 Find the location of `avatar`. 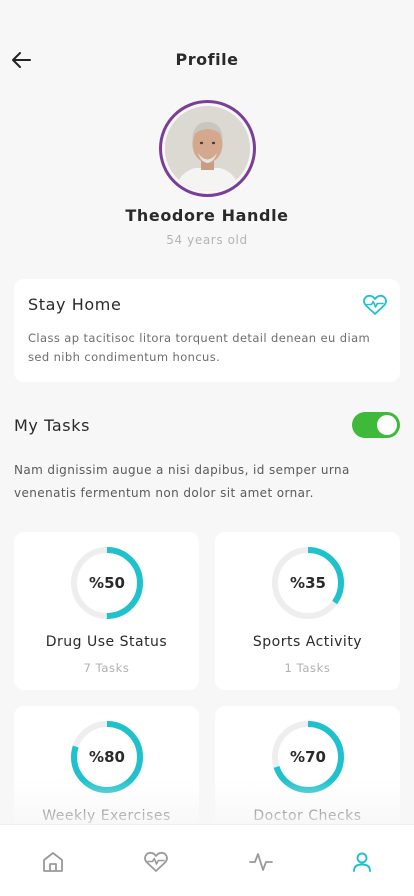

avatar is located at coordinates (207, 148).